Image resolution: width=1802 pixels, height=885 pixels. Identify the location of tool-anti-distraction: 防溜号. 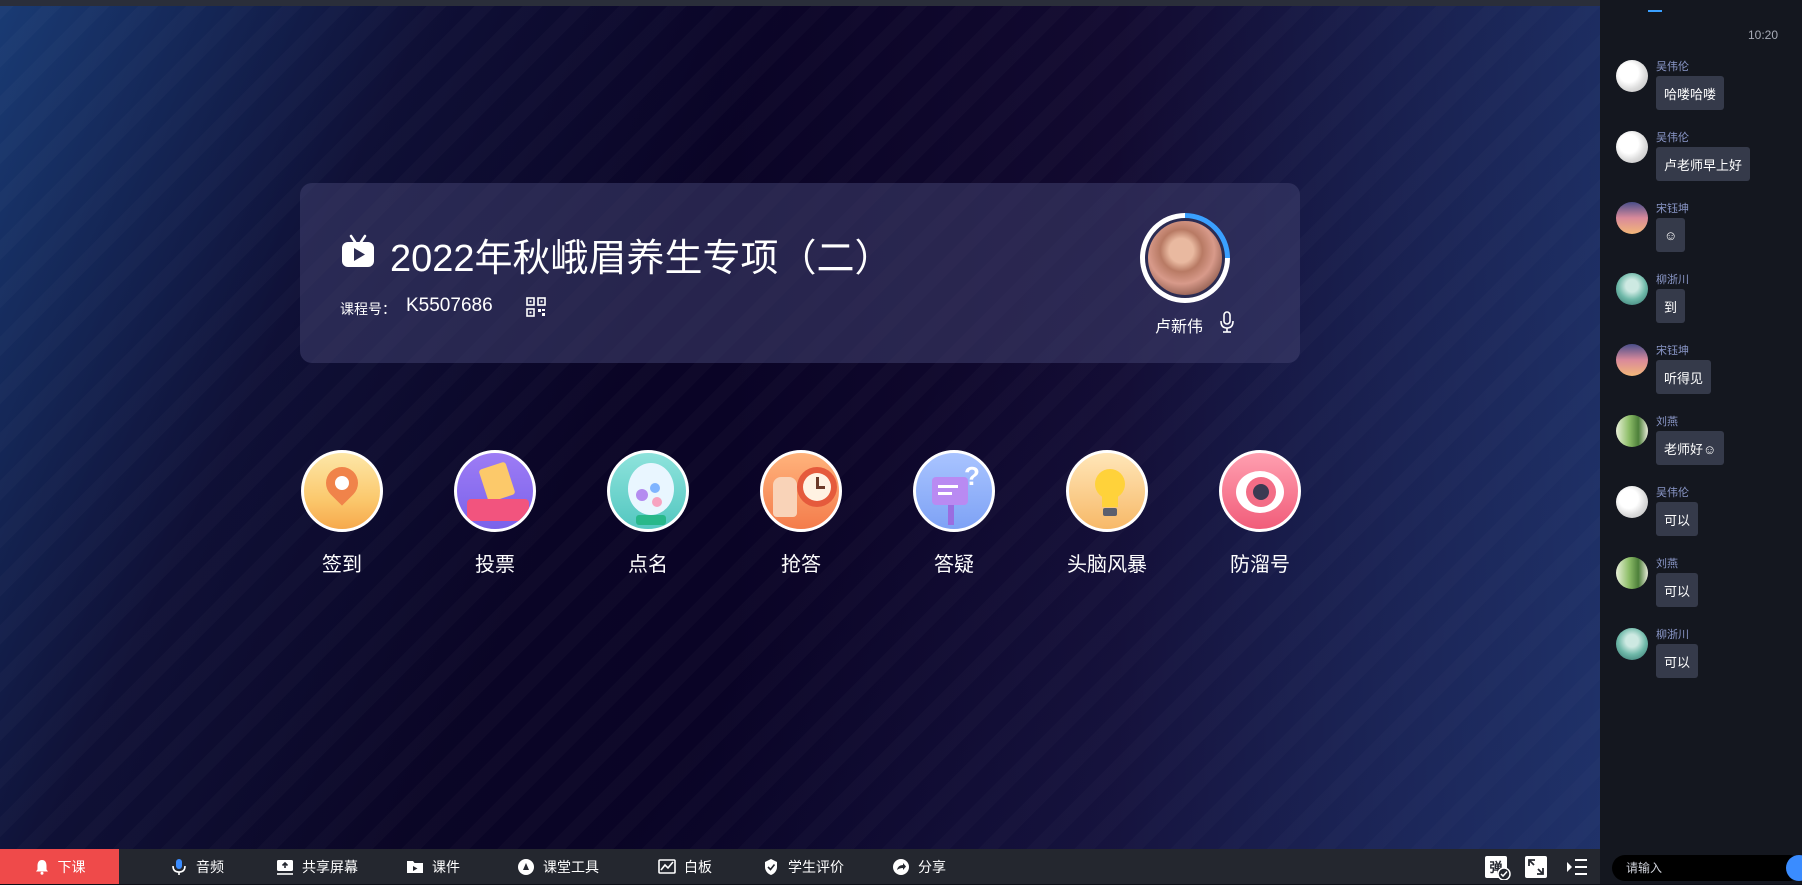
(1260, 513).